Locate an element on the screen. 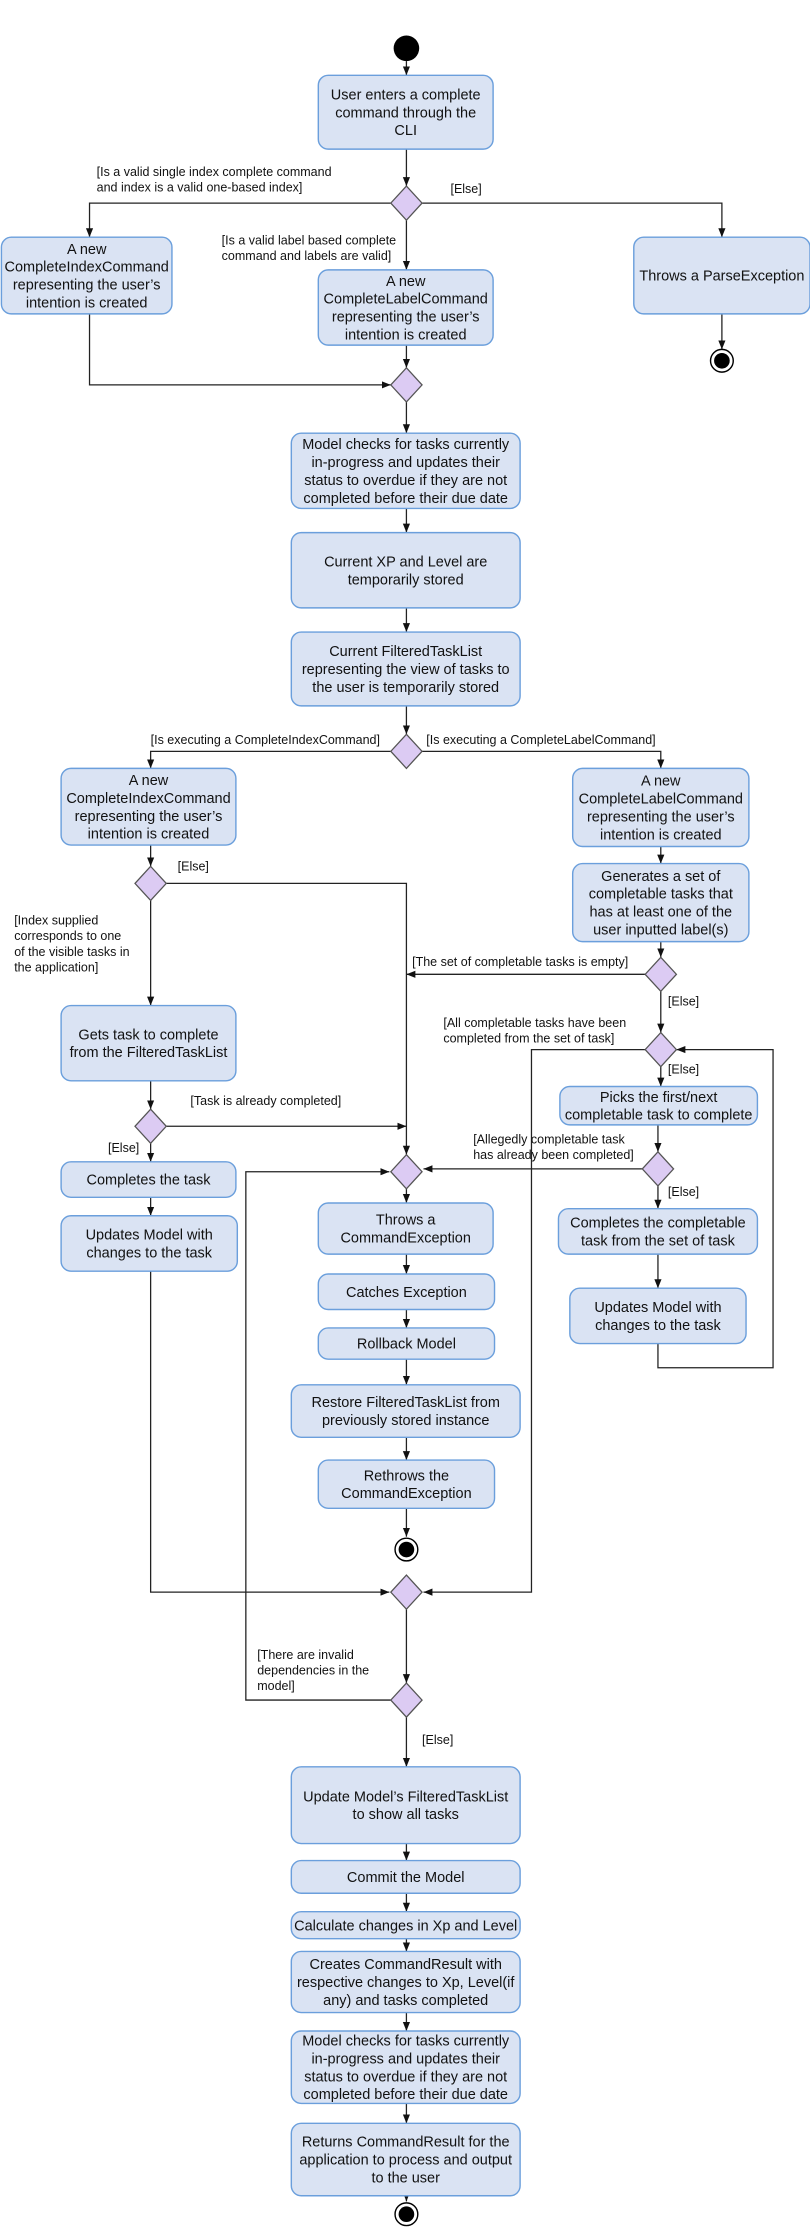 This screenshot has height=2227, width=810. guard-already-completed: [Task is already completed] is located at coordinates (265, 1101).